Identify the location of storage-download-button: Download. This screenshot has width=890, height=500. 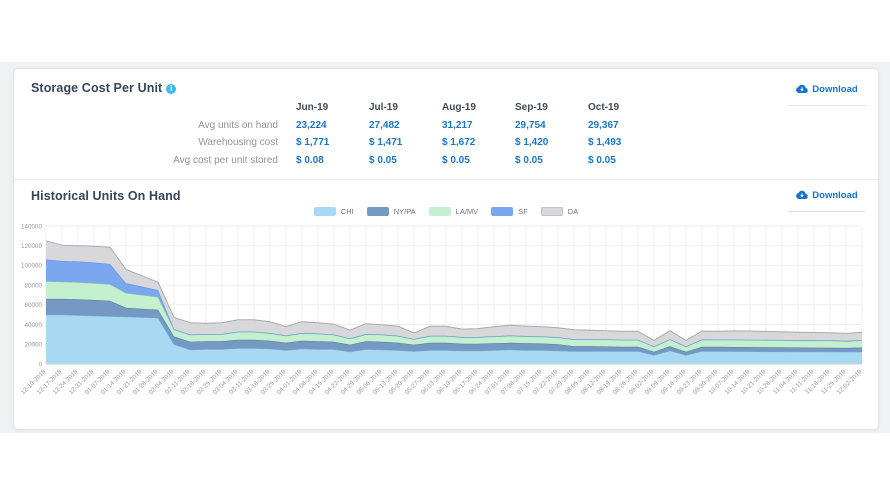
(827, 89).